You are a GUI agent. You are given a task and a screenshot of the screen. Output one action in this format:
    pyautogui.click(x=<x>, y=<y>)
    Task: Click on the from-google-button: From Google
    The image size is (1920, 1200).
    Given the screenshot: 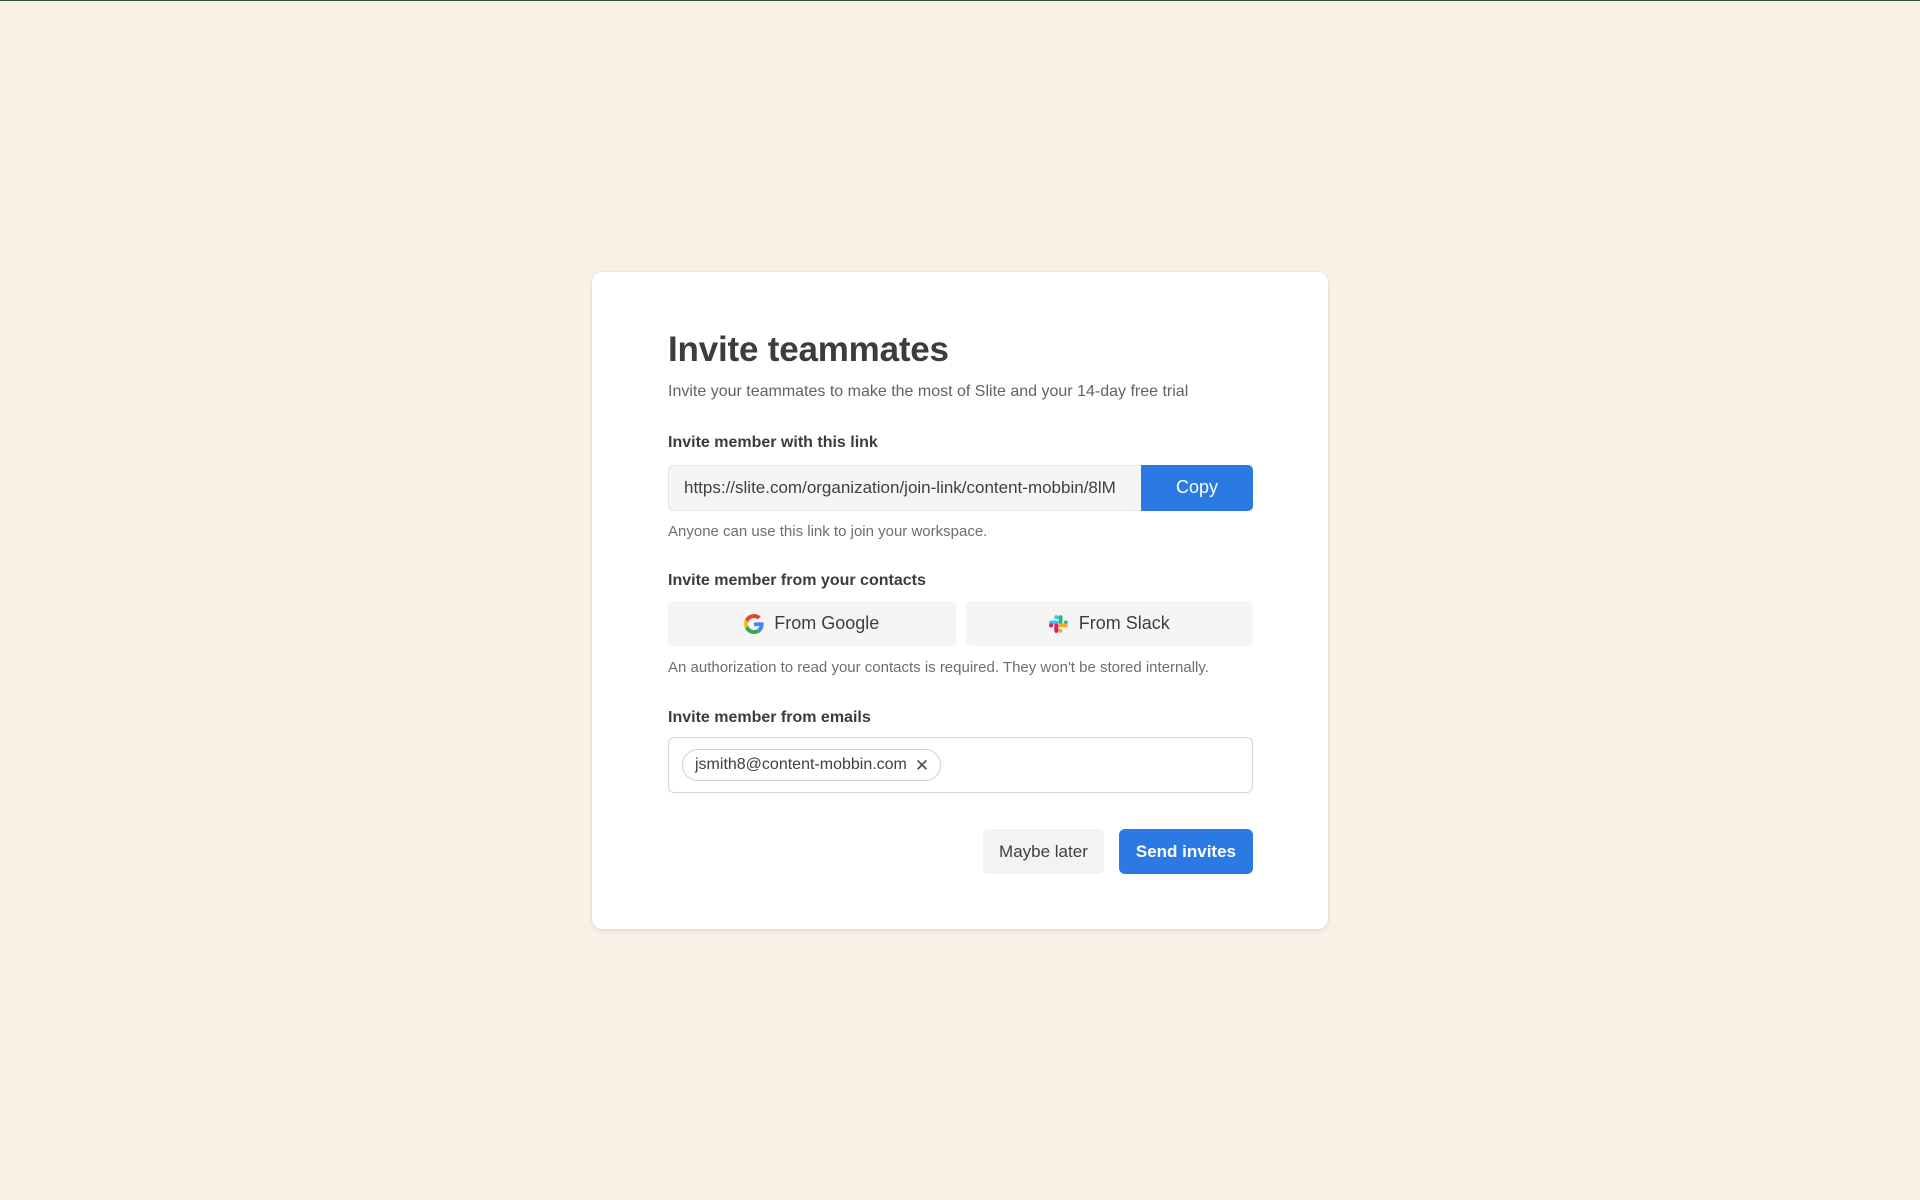 What is the action you would take?
    pyautogui.click(x=812, y=624)
    